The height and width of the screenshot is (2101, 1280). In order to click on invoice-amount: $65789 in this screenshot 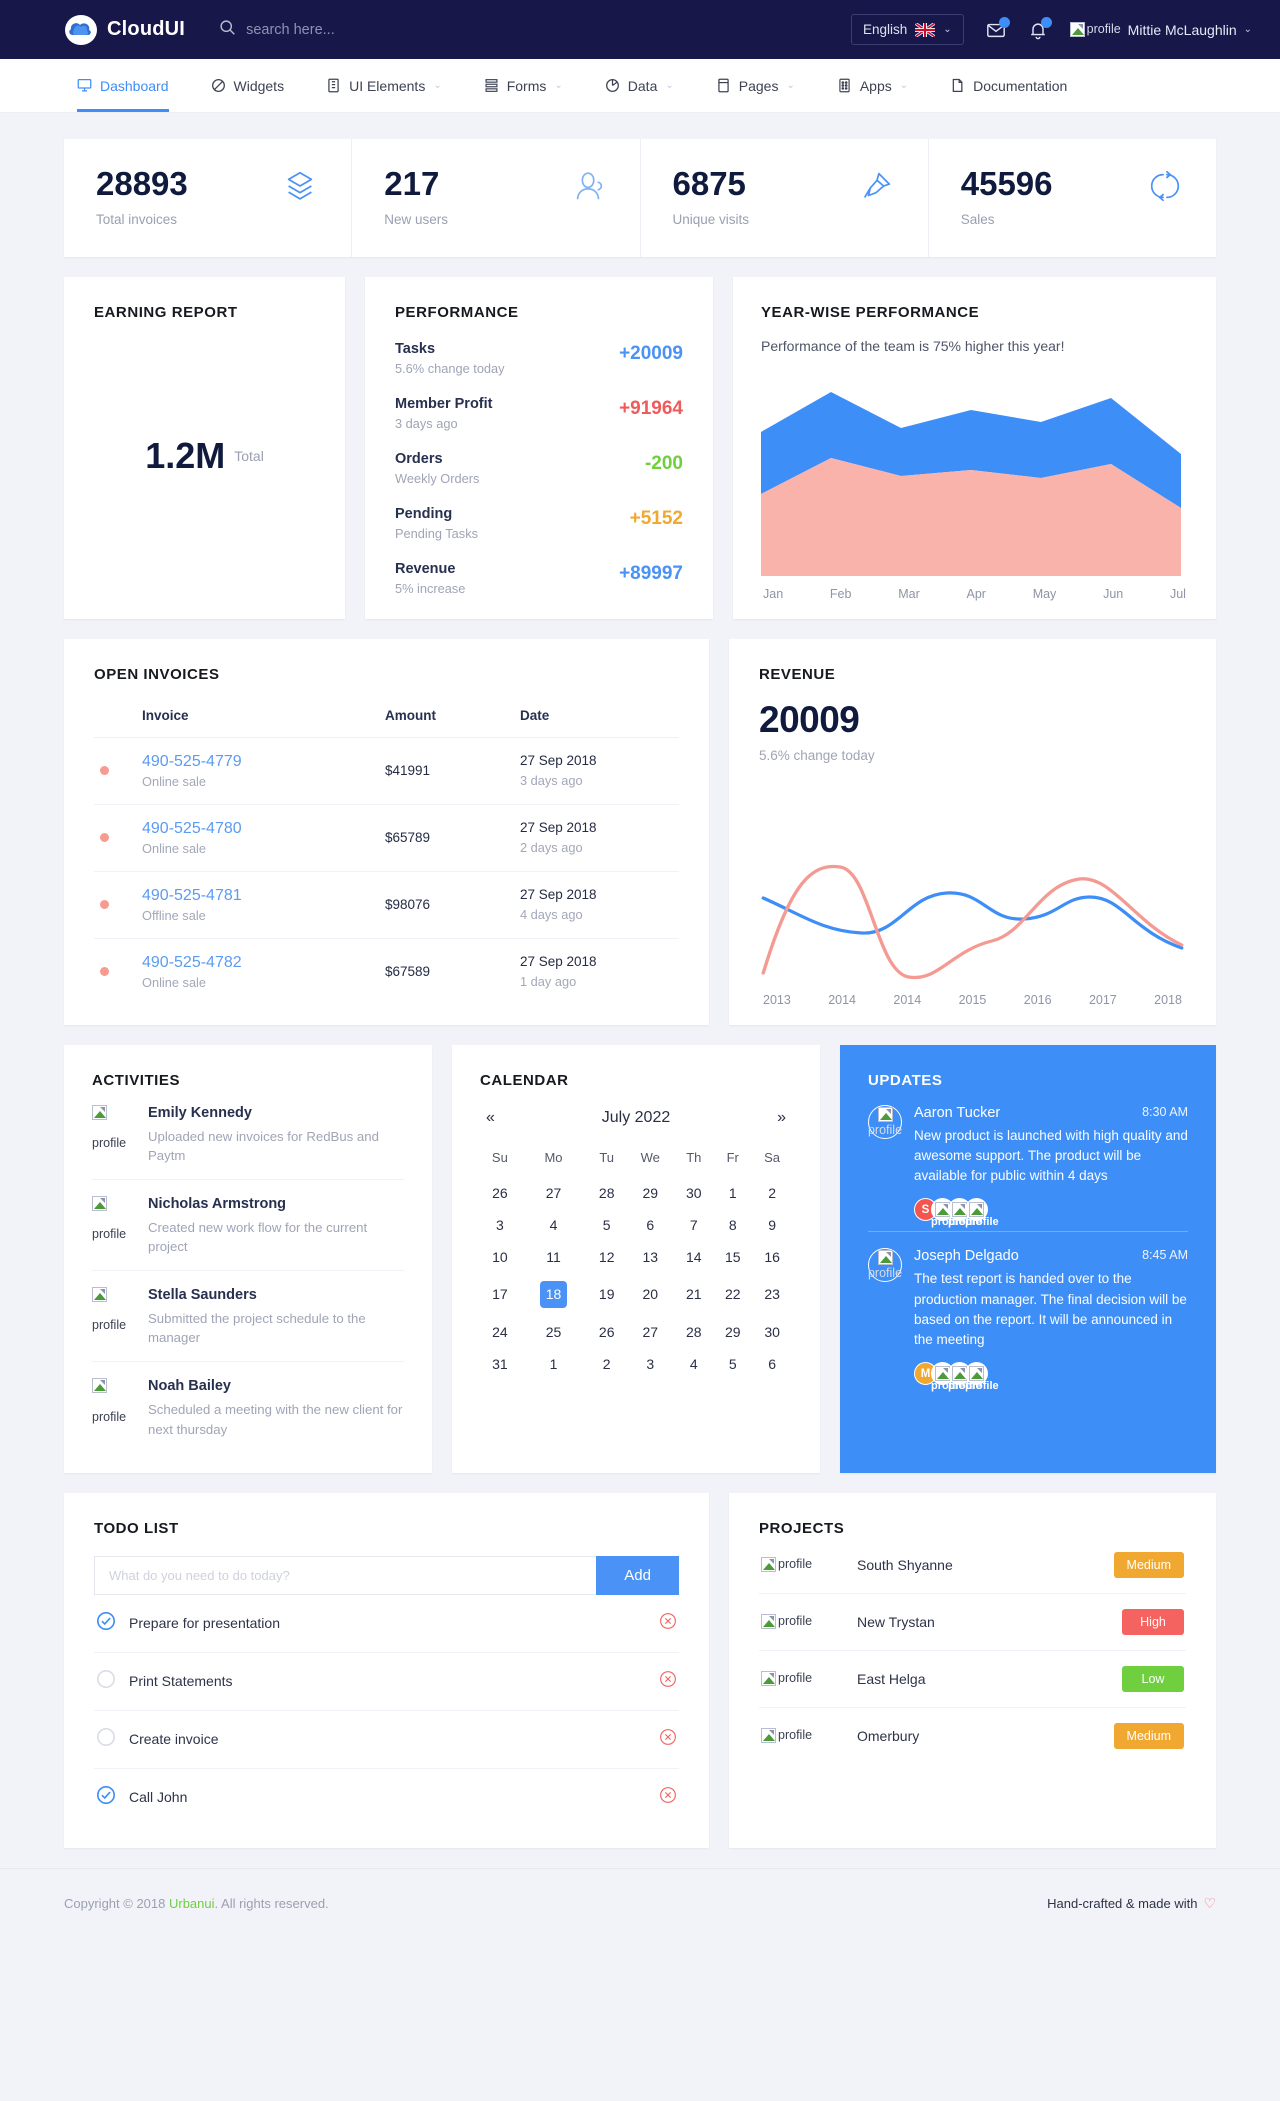, I will do `click(446, 838)`.